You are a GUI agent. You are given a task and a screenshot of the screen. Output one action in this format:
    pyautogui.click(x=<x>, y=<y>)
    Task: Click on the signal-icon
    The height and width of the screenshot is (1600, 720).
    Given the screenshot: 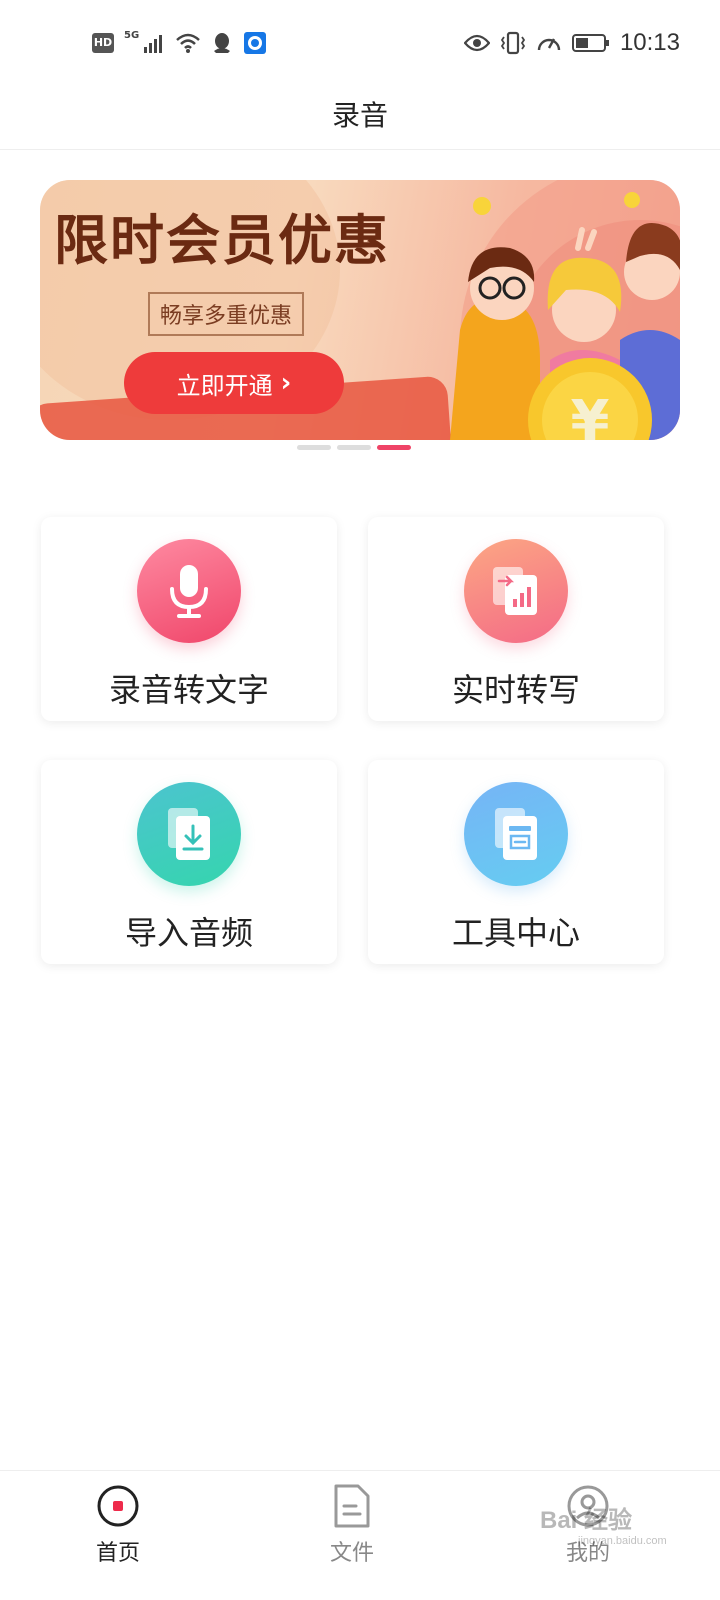 What is the action you would take?
    pyautogui.click(x=153, y=44)
    